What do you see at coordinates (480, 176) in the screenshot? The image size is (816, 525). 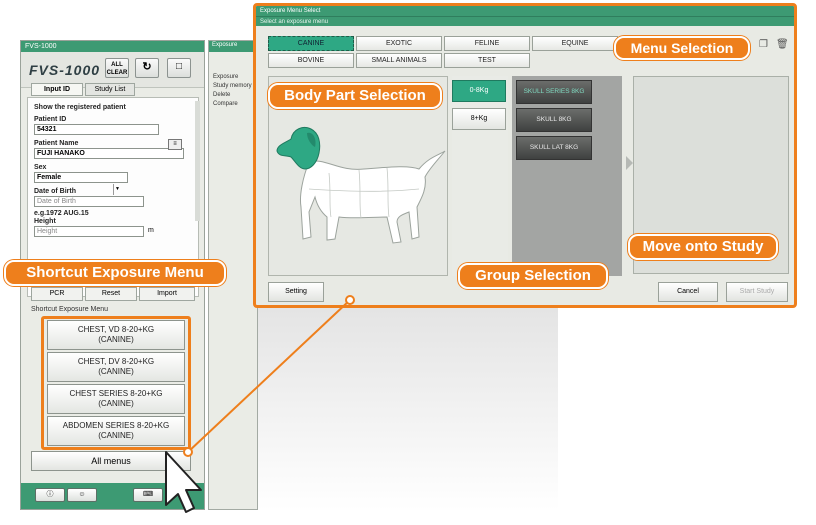 I see `weight-column: 0-8Kg 8+Kg` at bounding box center [480, 176].